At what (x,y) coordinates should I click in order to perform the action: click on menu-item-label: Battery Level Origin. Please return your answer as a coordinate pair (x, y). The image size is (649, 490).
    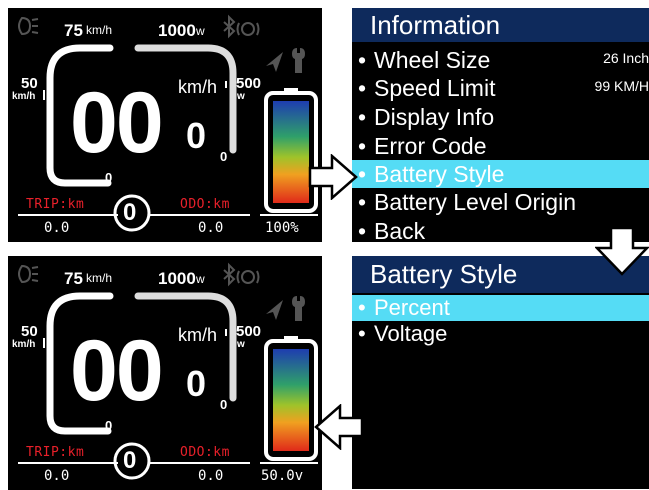
    Looking at the image, I should click on (475, 202).